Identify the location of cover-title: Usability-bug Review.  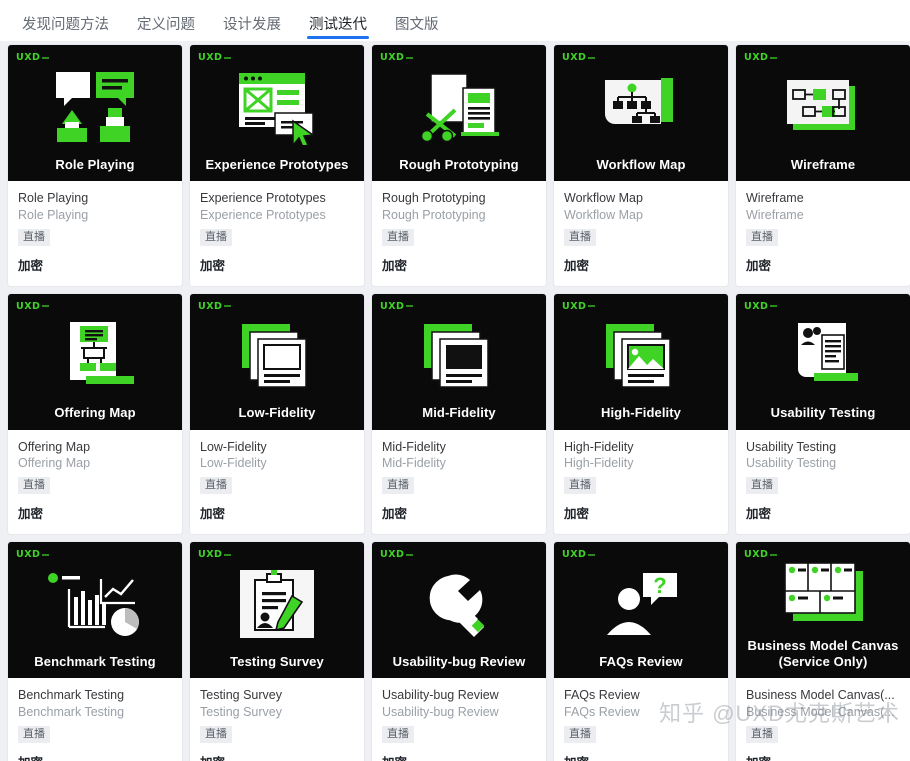
(459, 661).